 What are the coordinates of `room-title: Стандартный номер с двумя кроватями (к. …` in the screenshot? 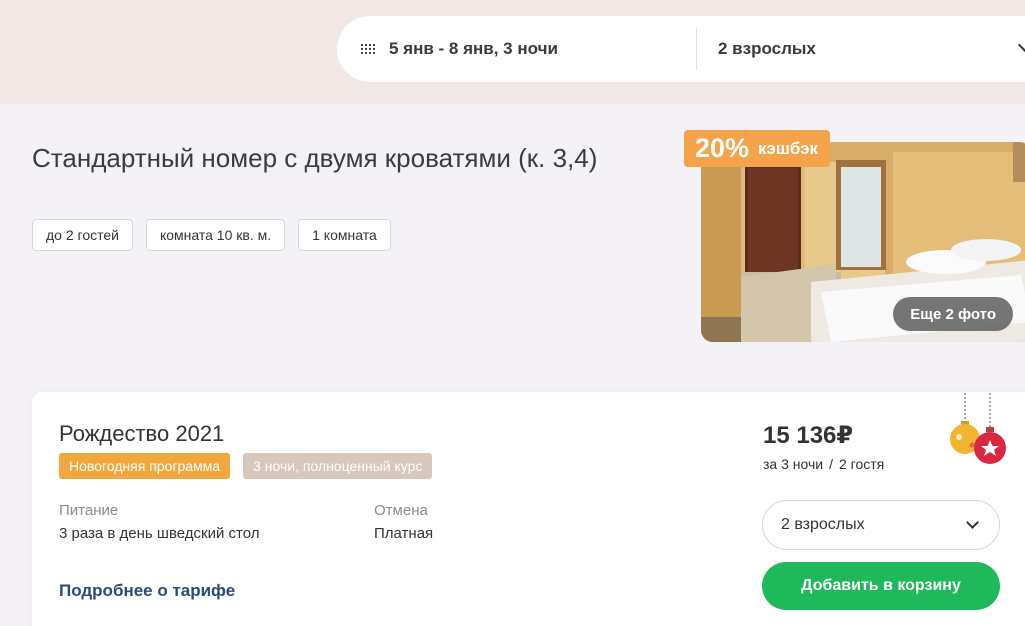 It's located at (315, 158).